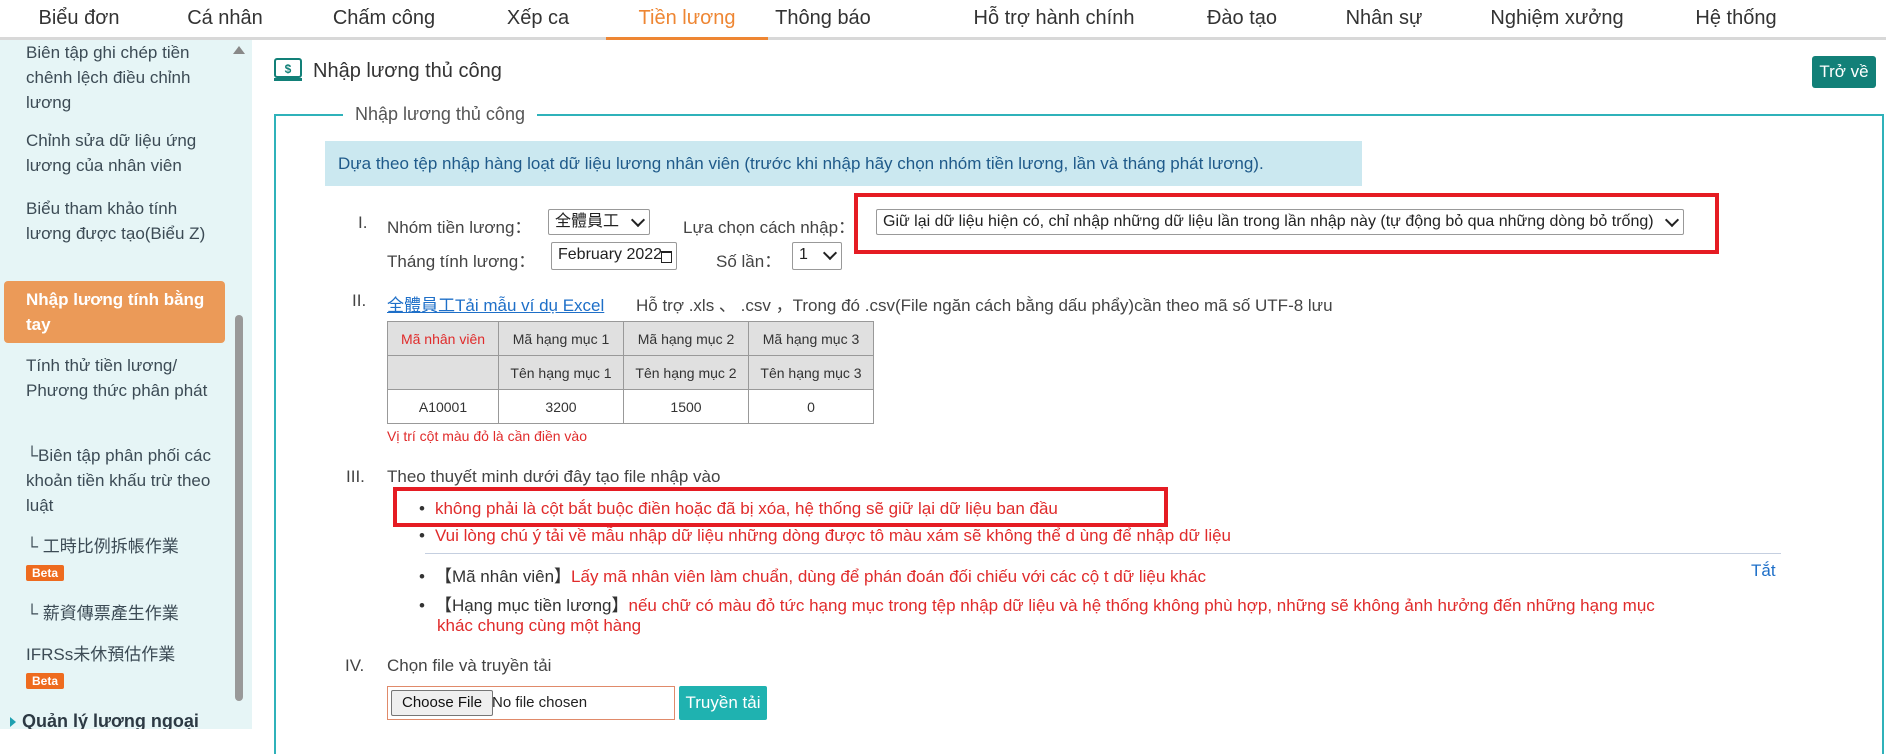 The height and width of the screenshot is (754, 1886). I want to click on salary-icon: $, so click(288, 69).